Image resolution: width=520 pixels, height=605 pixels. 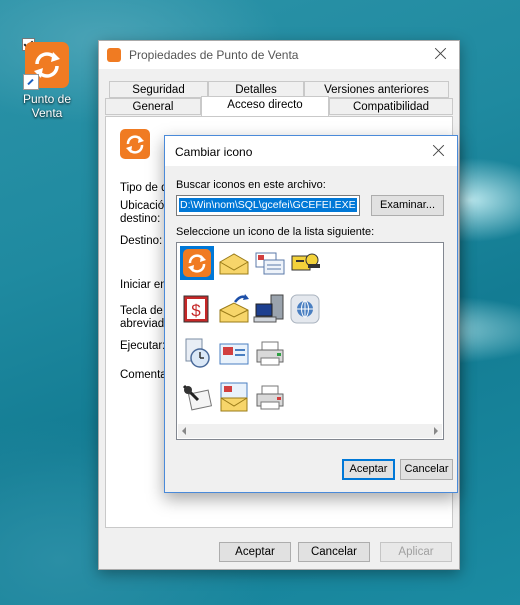 I want to click on scroll-right-arrow-icon, so click(x=436, y=431).